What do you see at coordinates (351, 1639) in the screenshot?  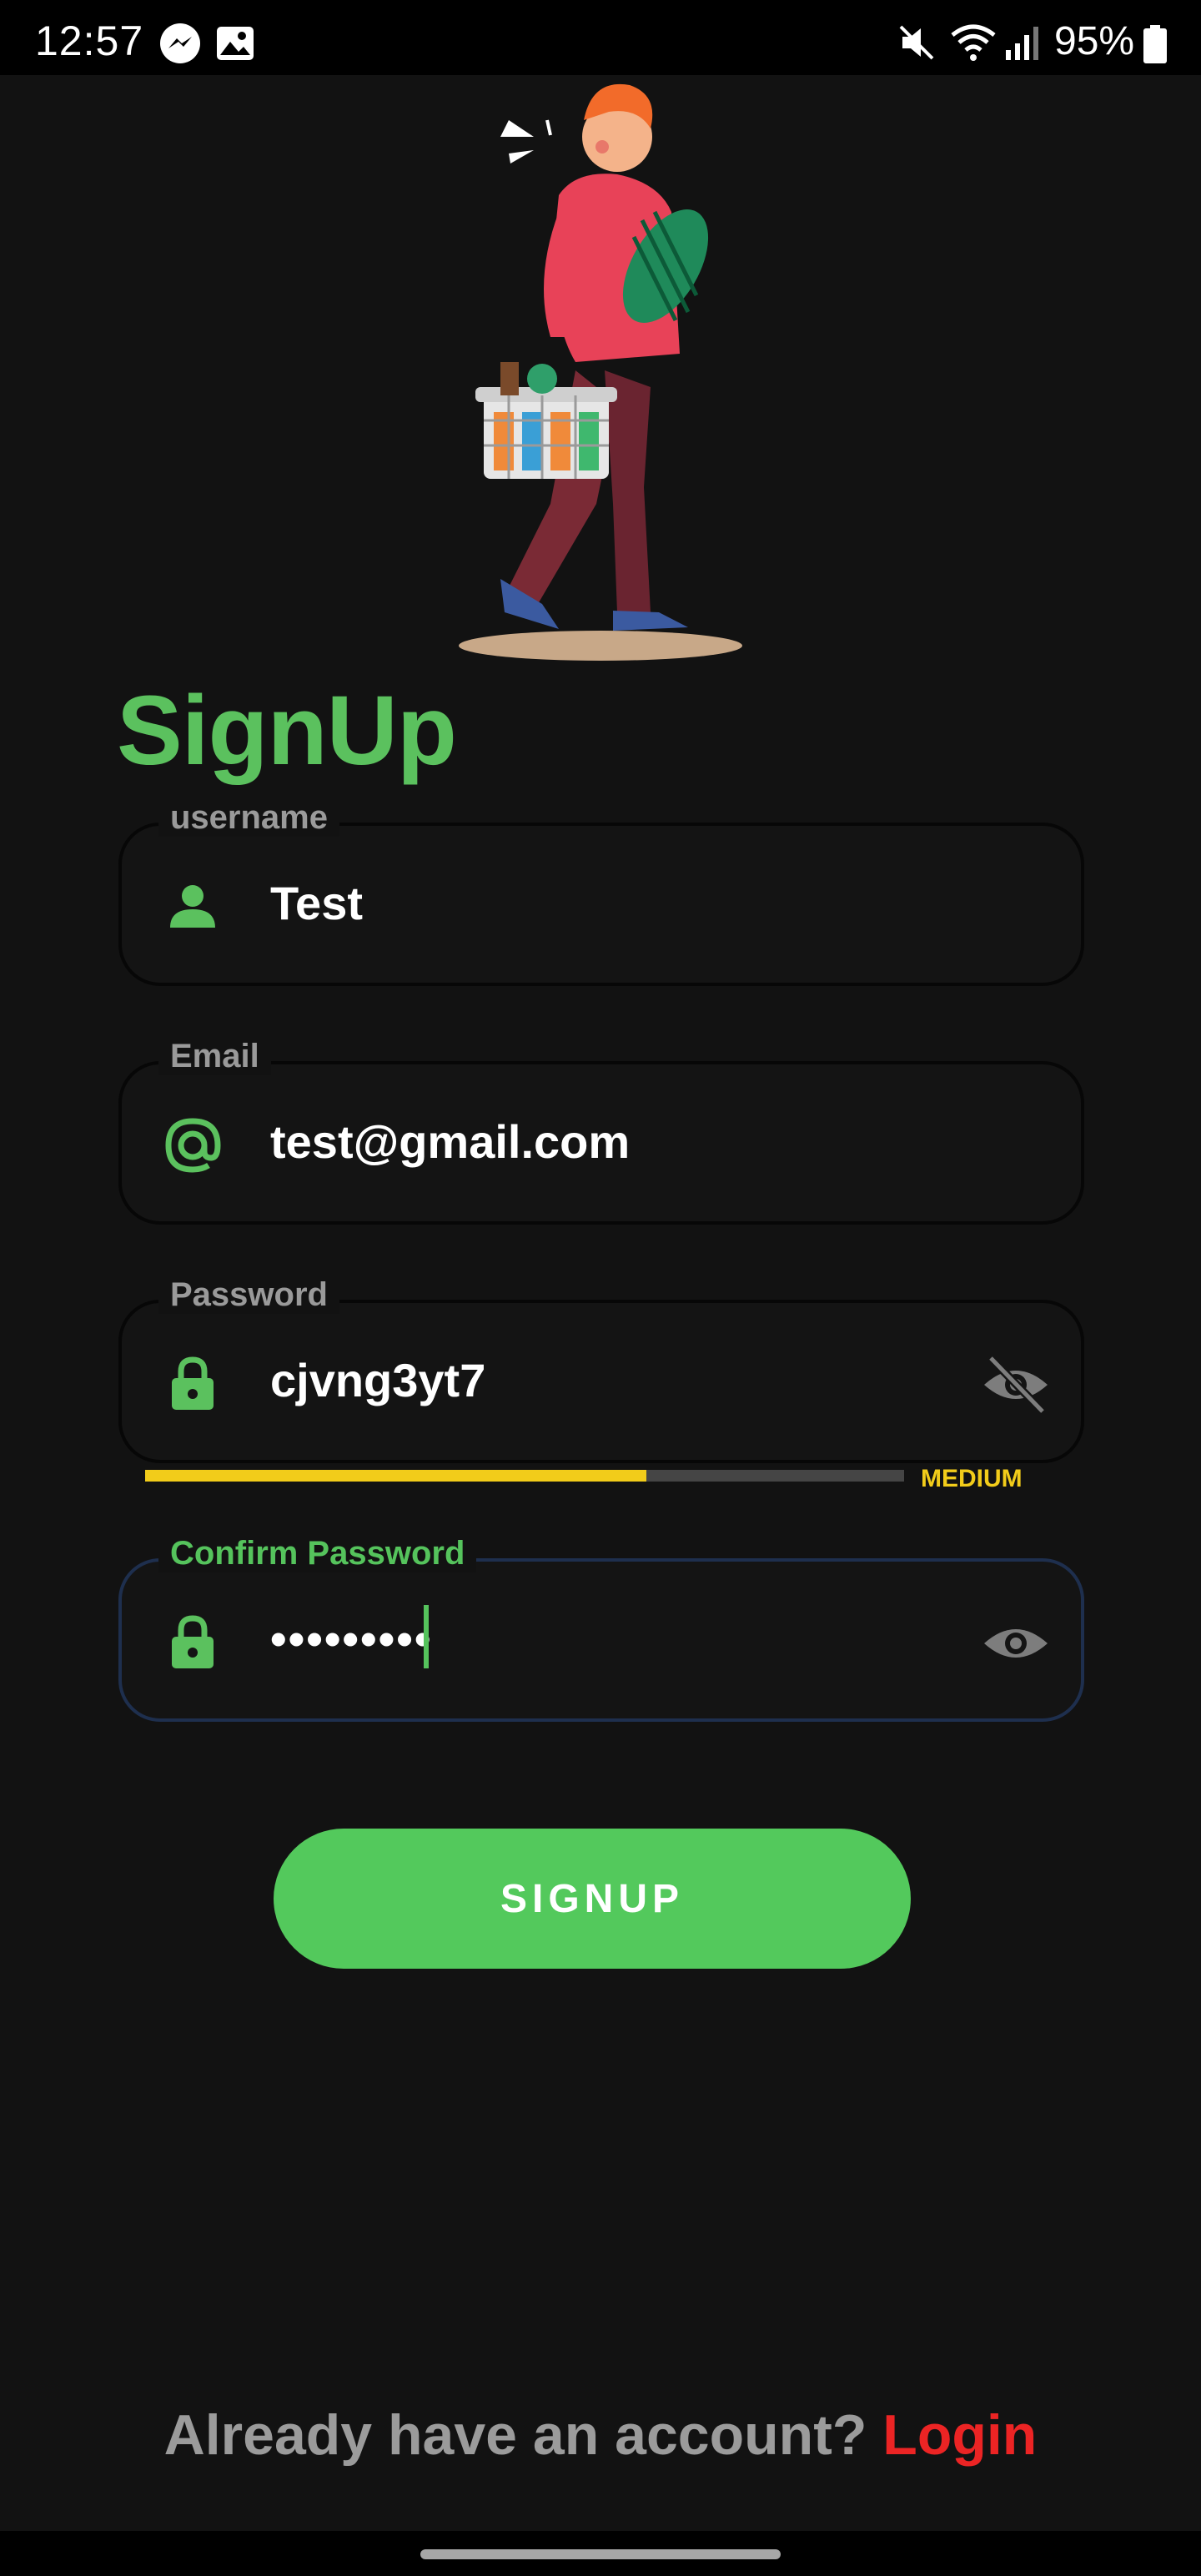 I see `confirm-password-value: •••••••••` at bounding box center [351, 1639].